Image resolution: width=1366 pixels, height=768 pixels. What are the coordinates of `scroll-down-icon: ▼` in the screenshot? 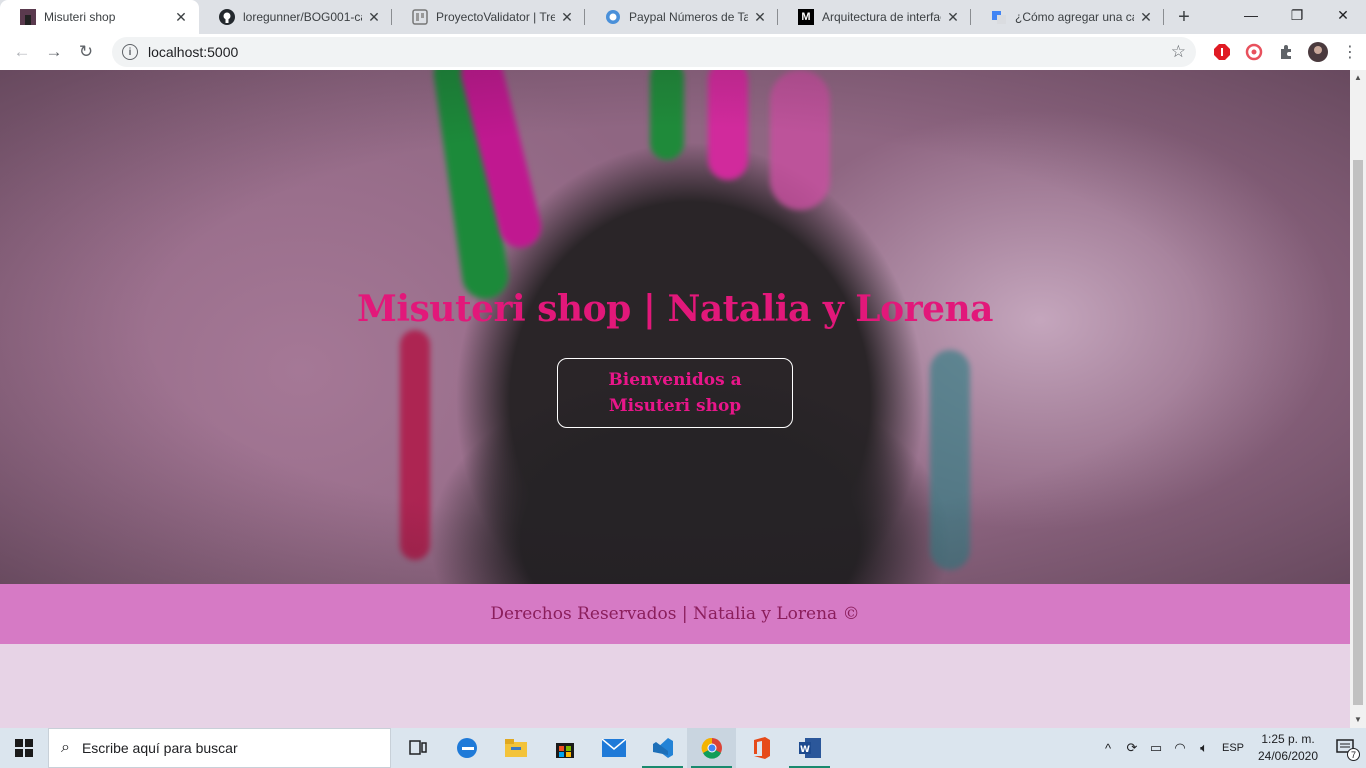 It's located at (1358, 720).